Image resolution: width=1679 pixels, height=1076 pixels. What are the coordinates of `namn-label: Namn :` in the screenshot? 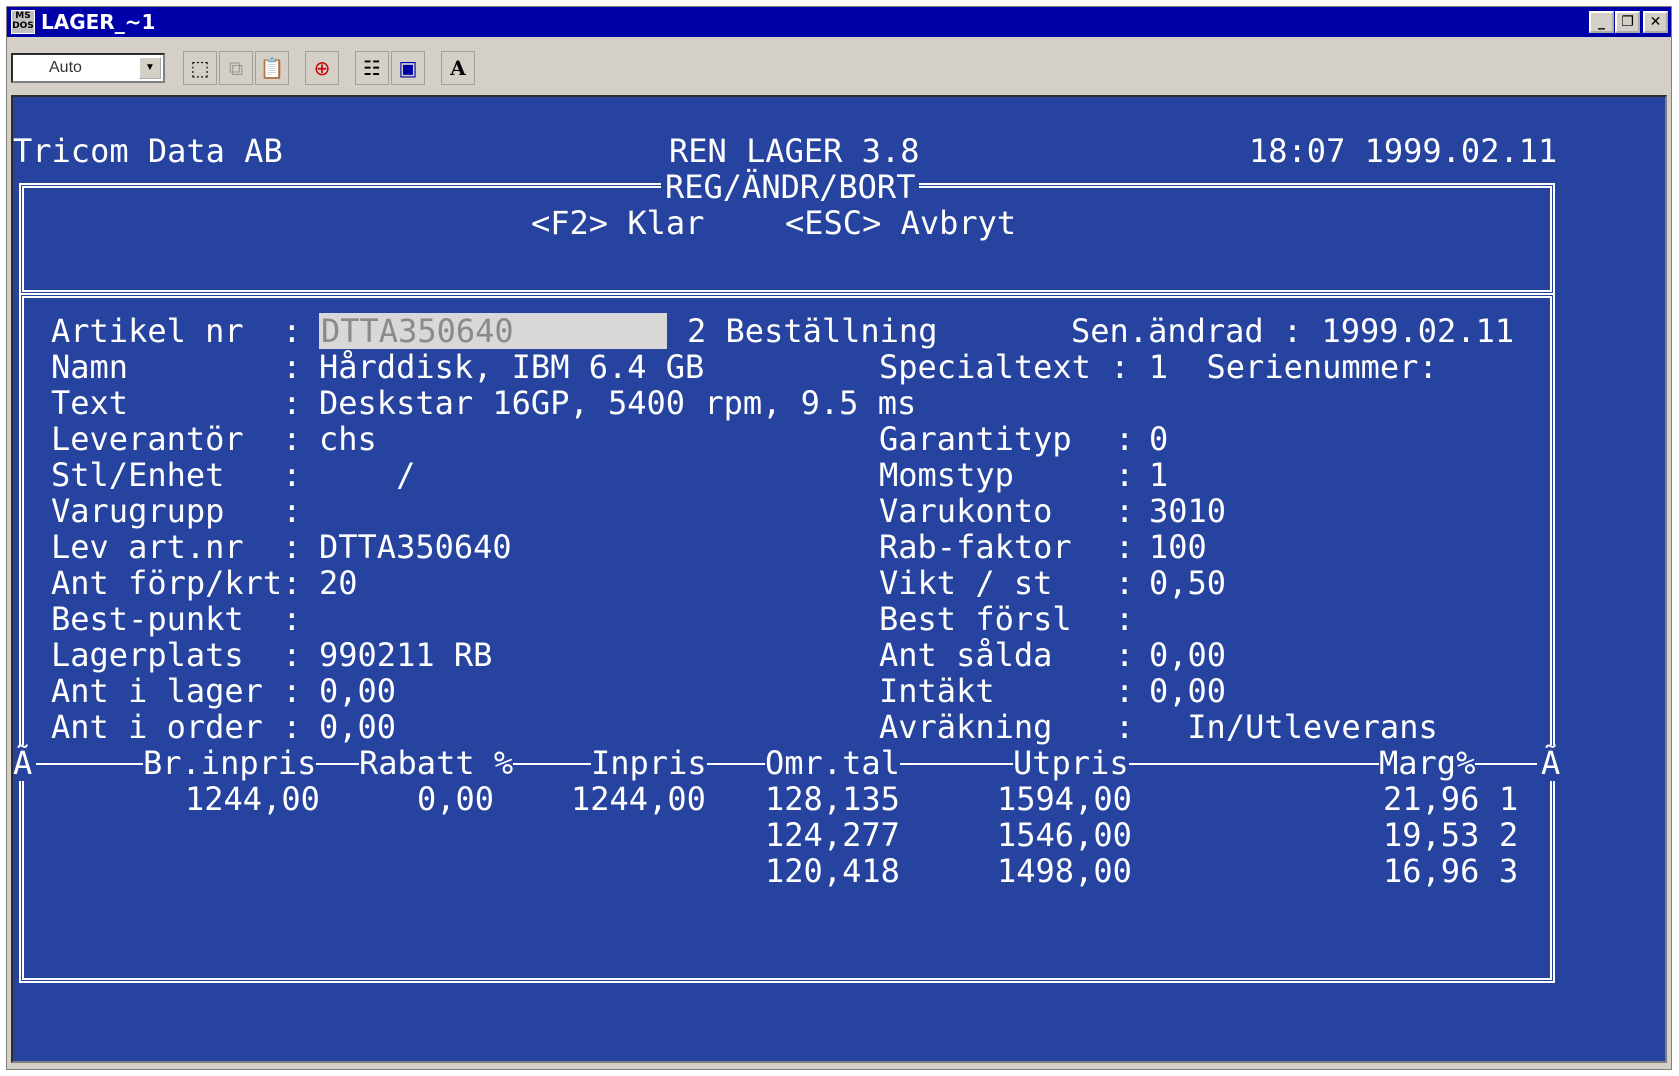 It's located at (176, 367).